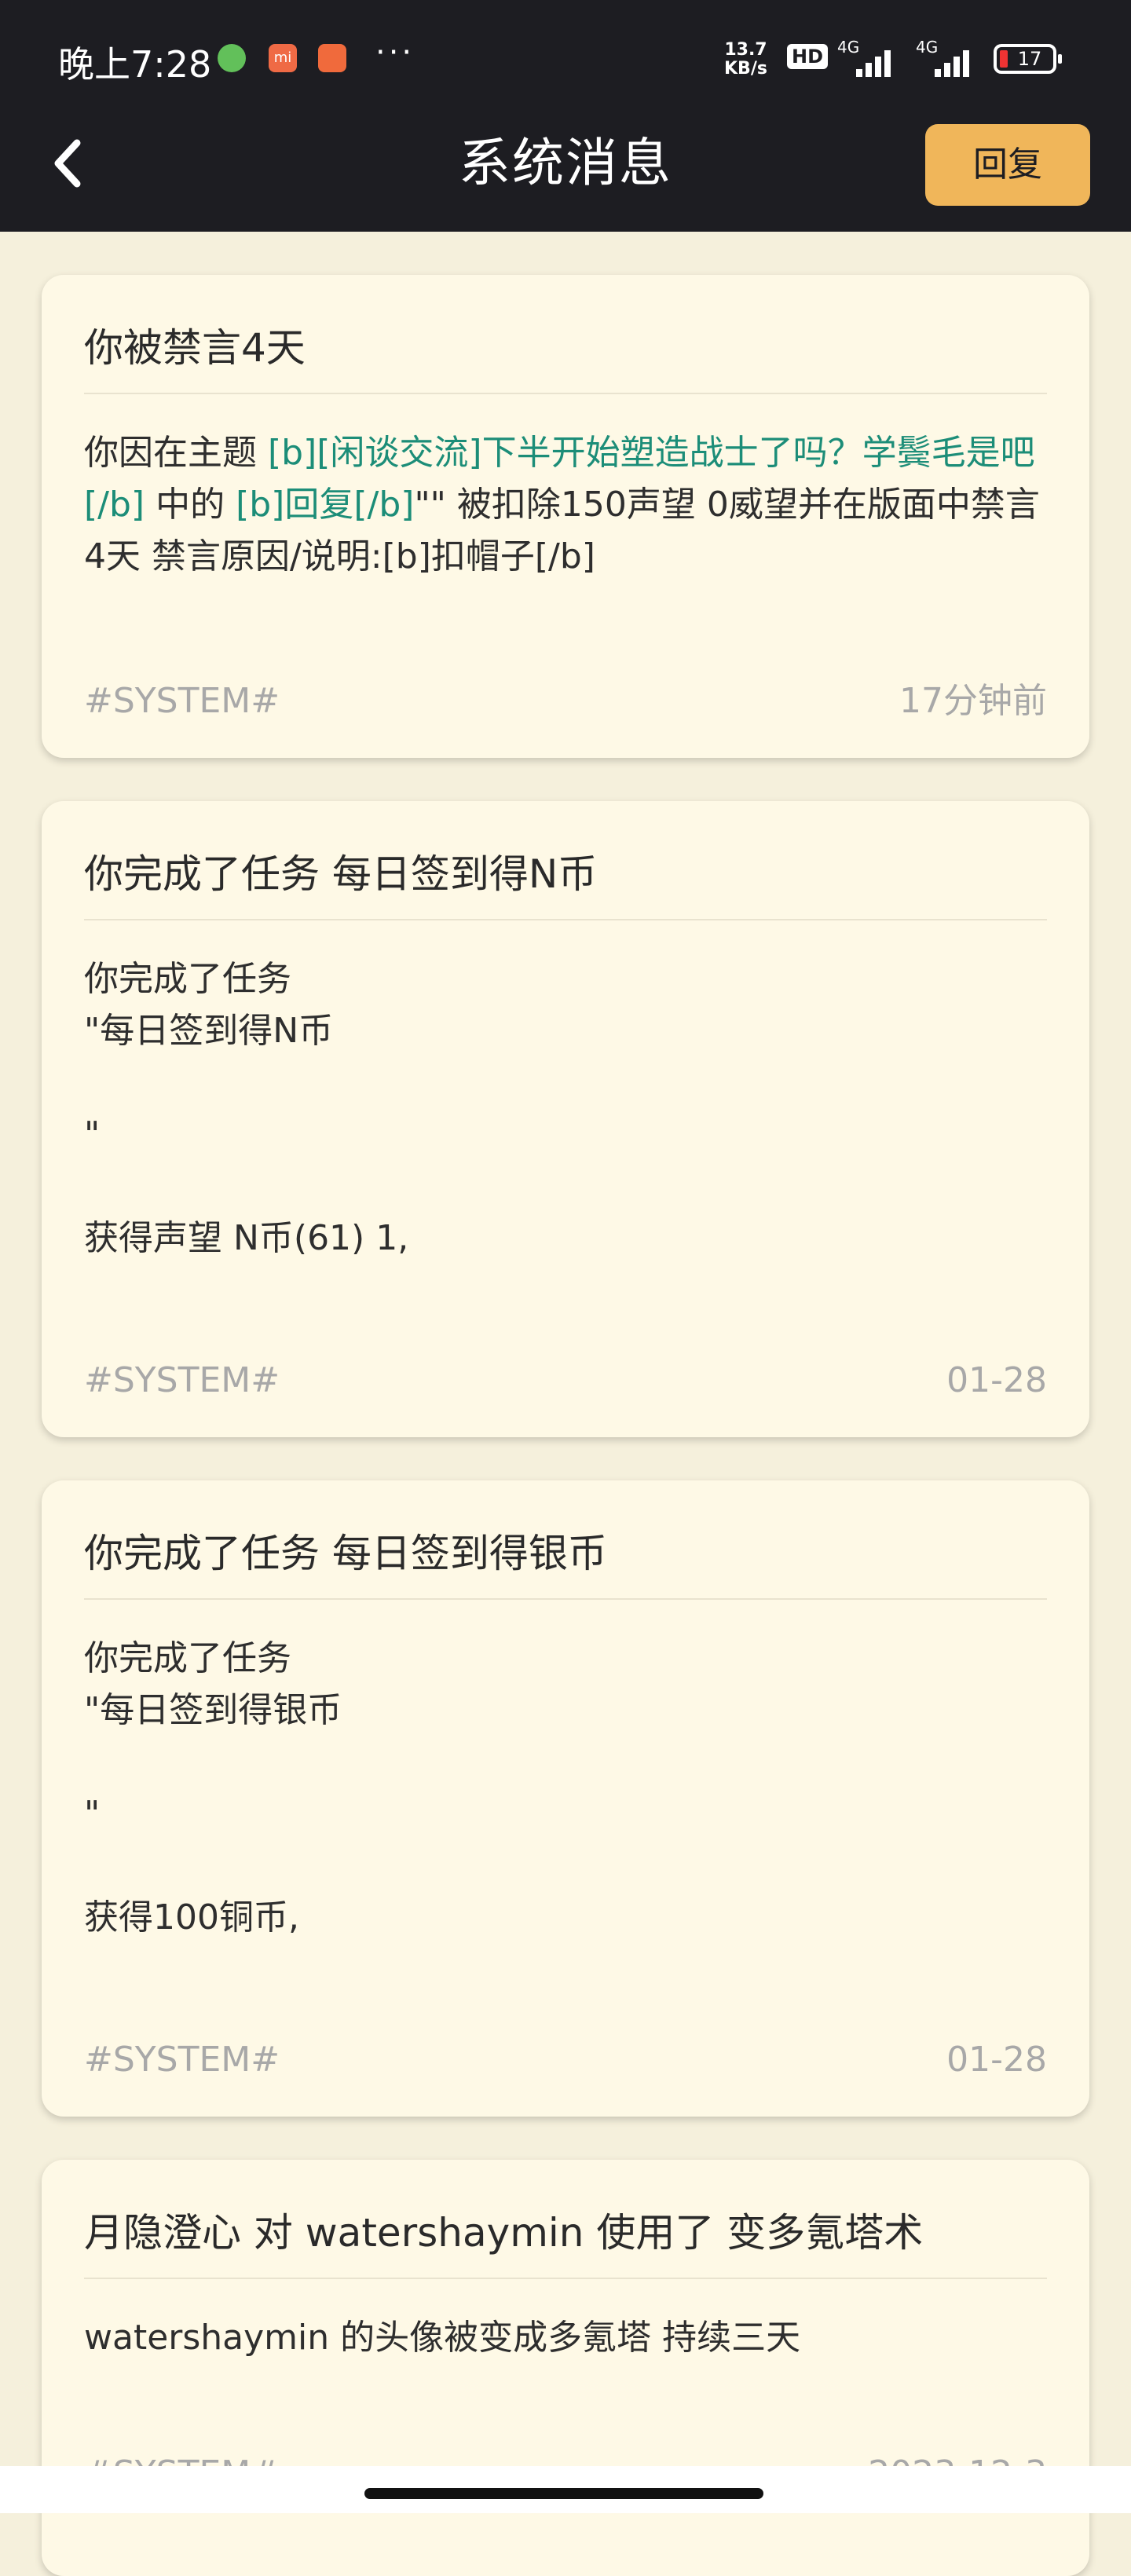 This screenshot has height=2576, width=1131. I want to click on hd-voice-icon: HD, so click(808, 57).